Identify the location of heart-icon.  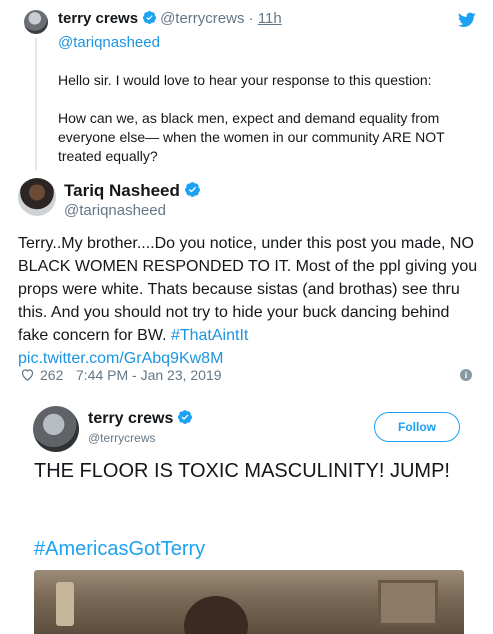
(27, 374).